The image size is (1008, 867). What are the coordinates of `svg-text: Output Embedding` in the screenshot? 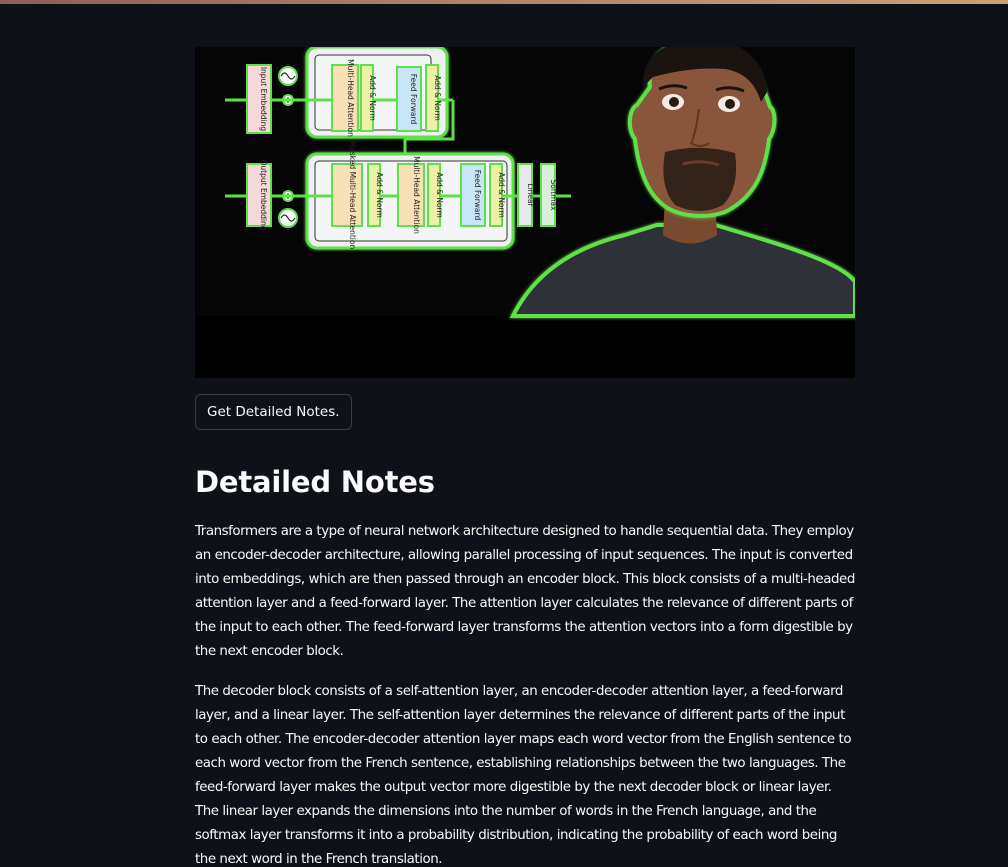 It's located at (263, 195).